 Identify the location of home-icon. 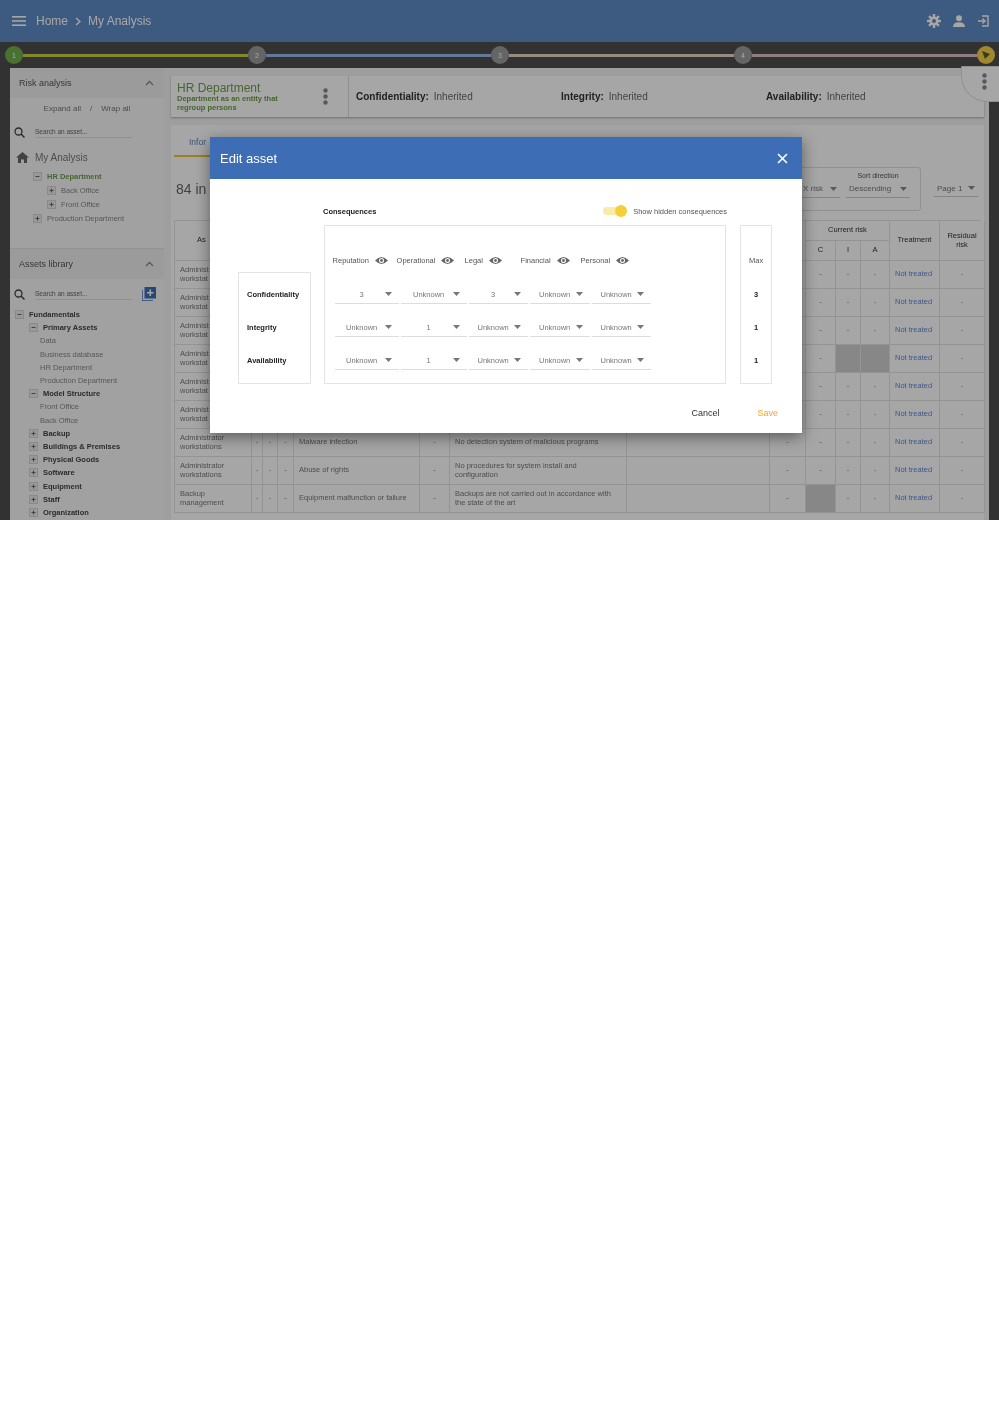
(22, 157).